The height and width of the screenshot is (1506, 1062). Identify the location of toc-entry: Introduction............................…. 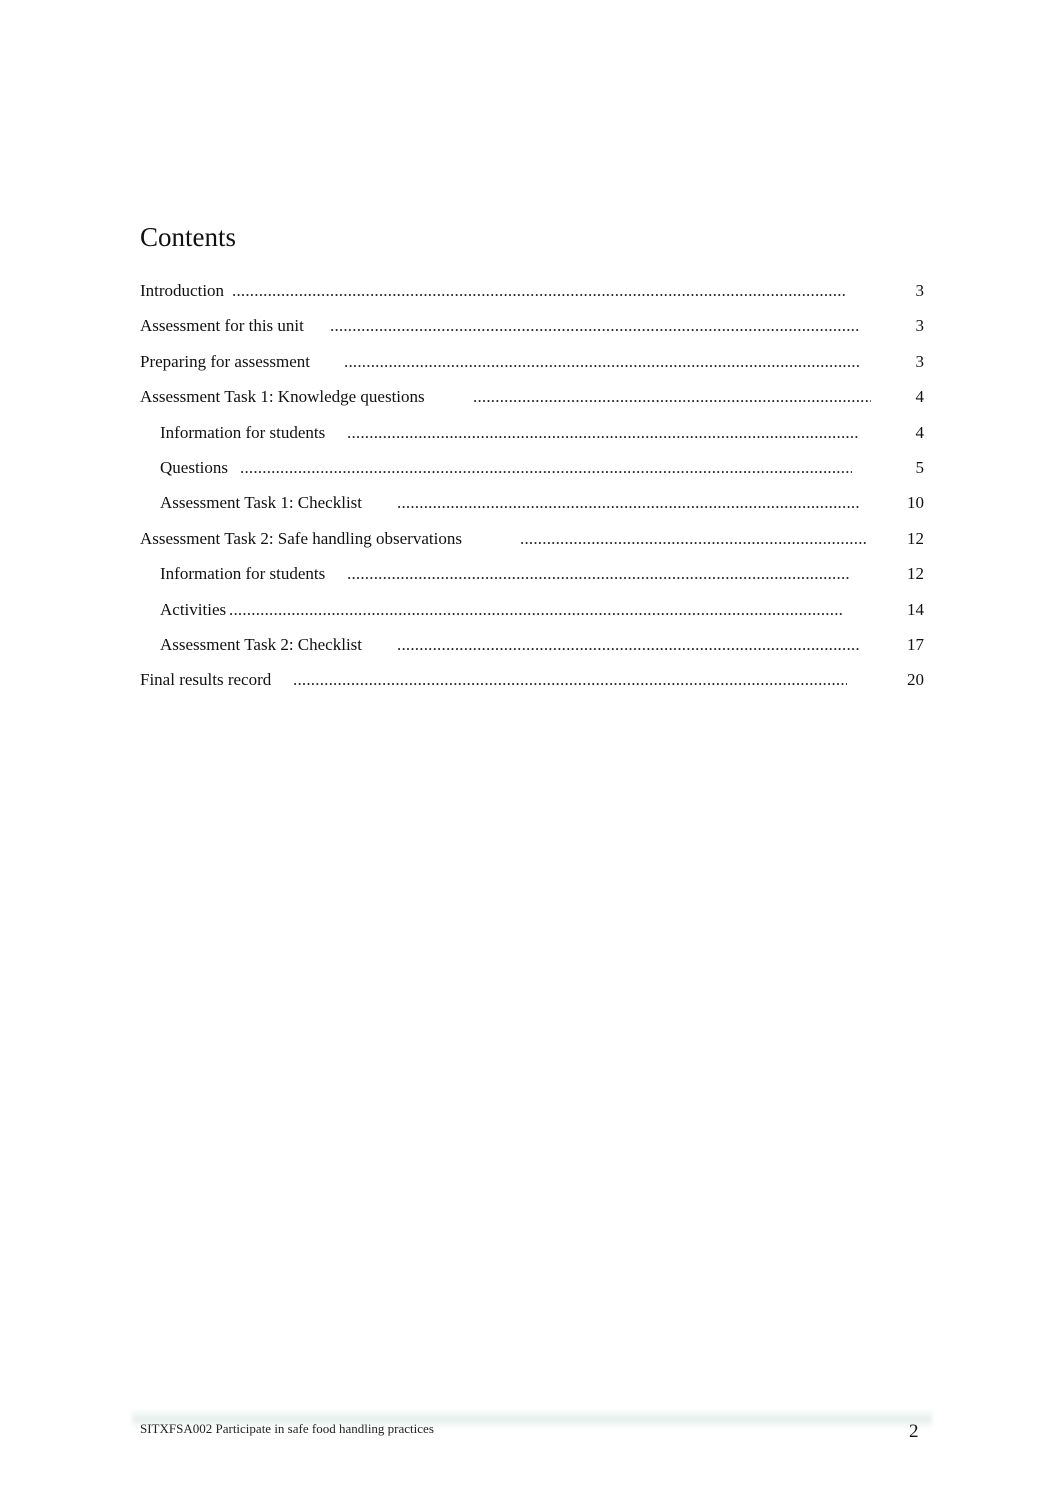
(532, 295).